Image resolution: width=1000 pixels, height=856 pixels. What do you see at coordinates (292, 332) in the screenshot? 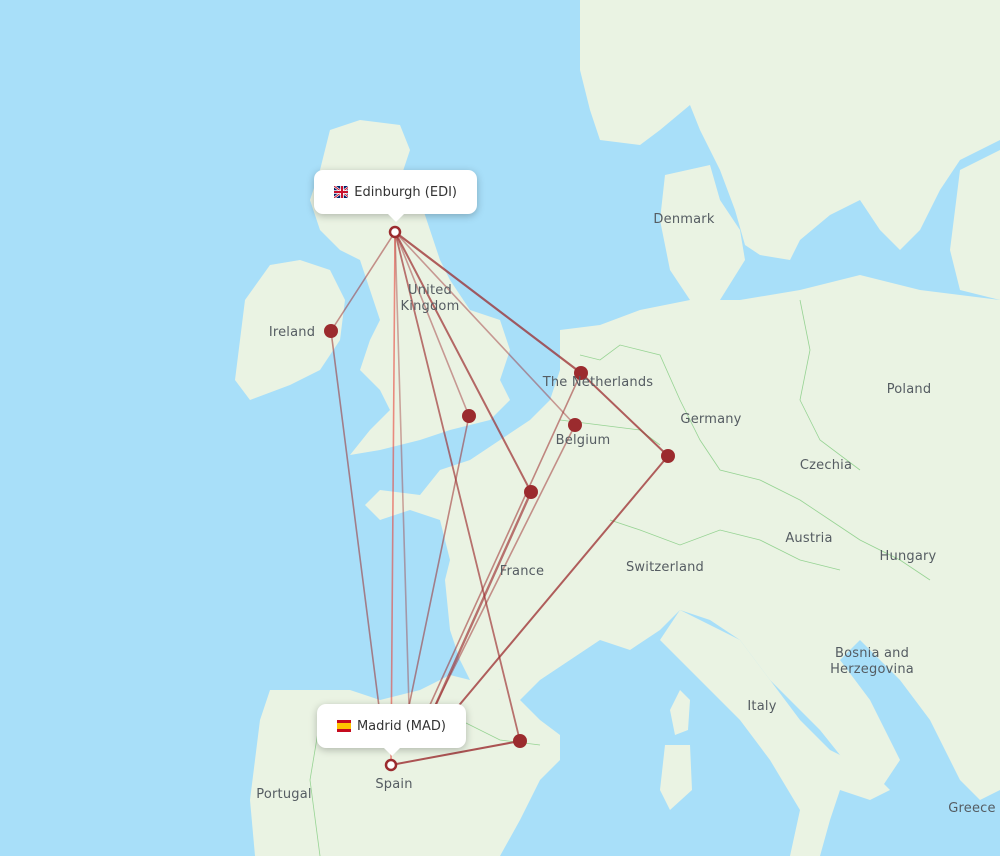
I see `country-label-ireland: Ireland` at bounding box center [292, 332].